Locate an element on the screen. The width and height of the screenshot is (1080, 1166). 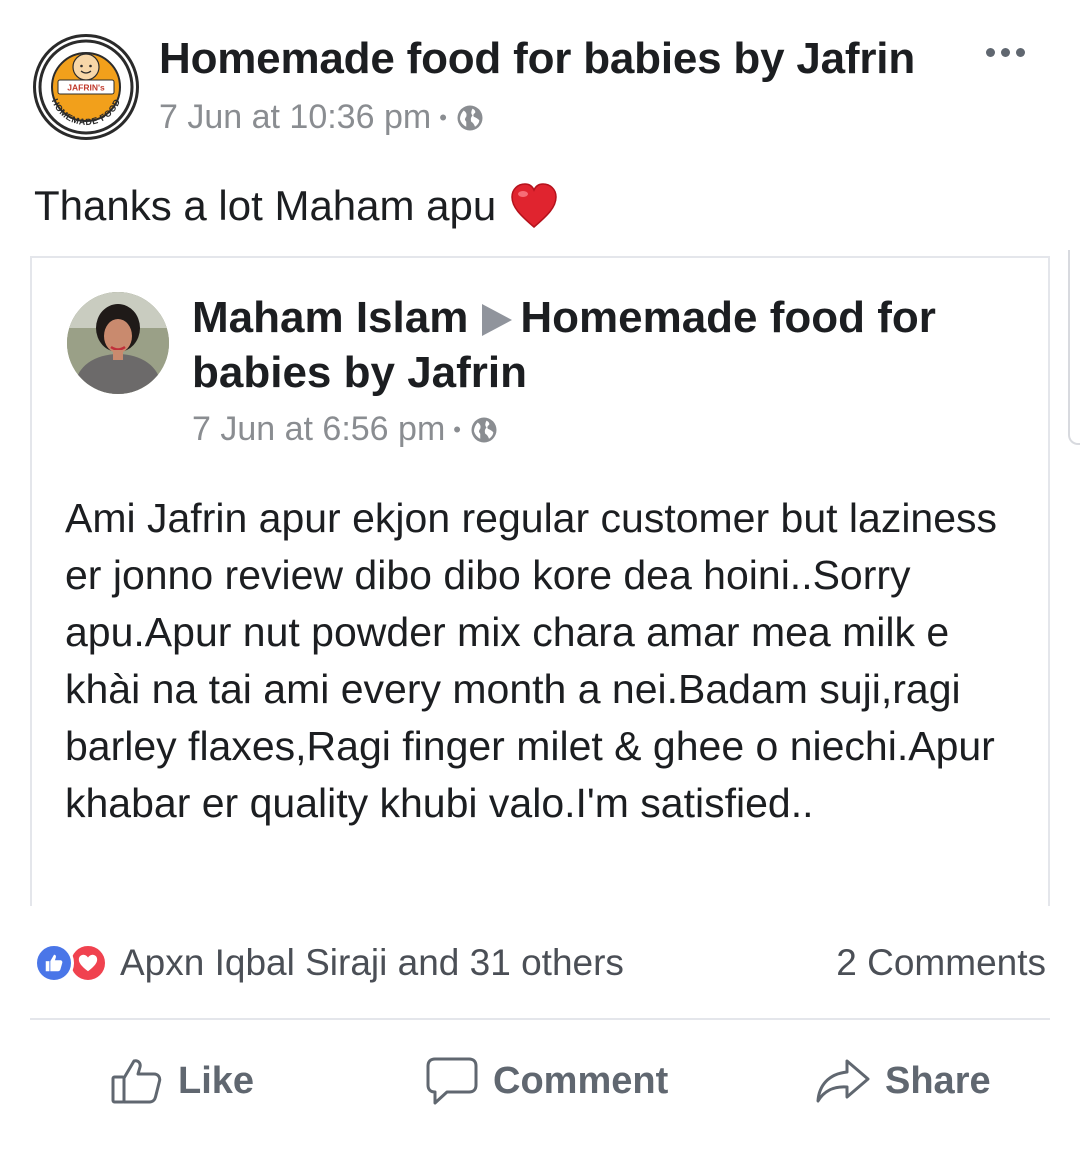
jafrin-logo: JAFRIN's HOMEMADE FOOD is located at coordinates (86, 87).